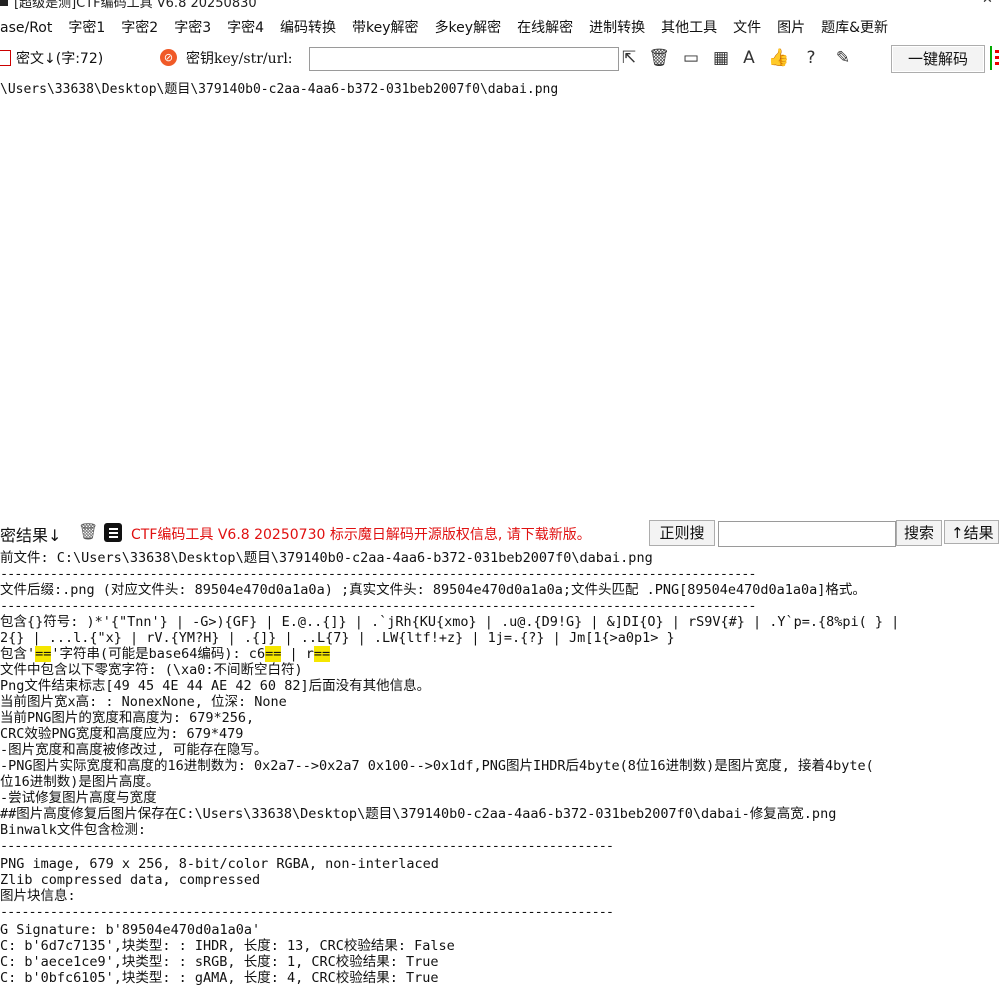  What do you see at coordinates (88, 531) in the screenshot?
I see `clear-result-icon: 🗑` at bounding box center [88, 531].